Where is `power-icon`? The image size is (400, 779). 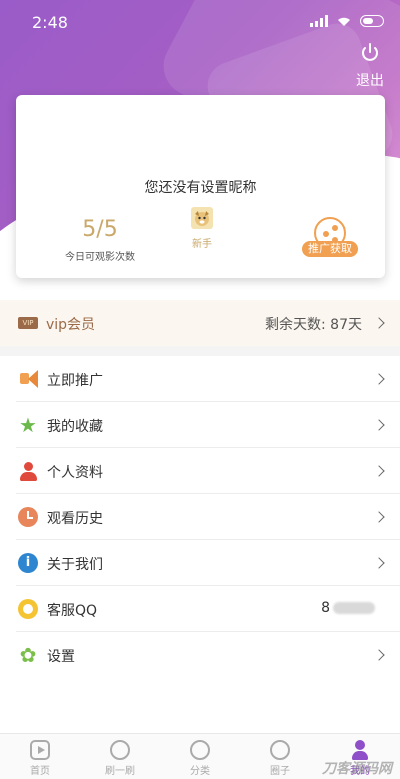 power-icon is located at coordinates (370, 52).